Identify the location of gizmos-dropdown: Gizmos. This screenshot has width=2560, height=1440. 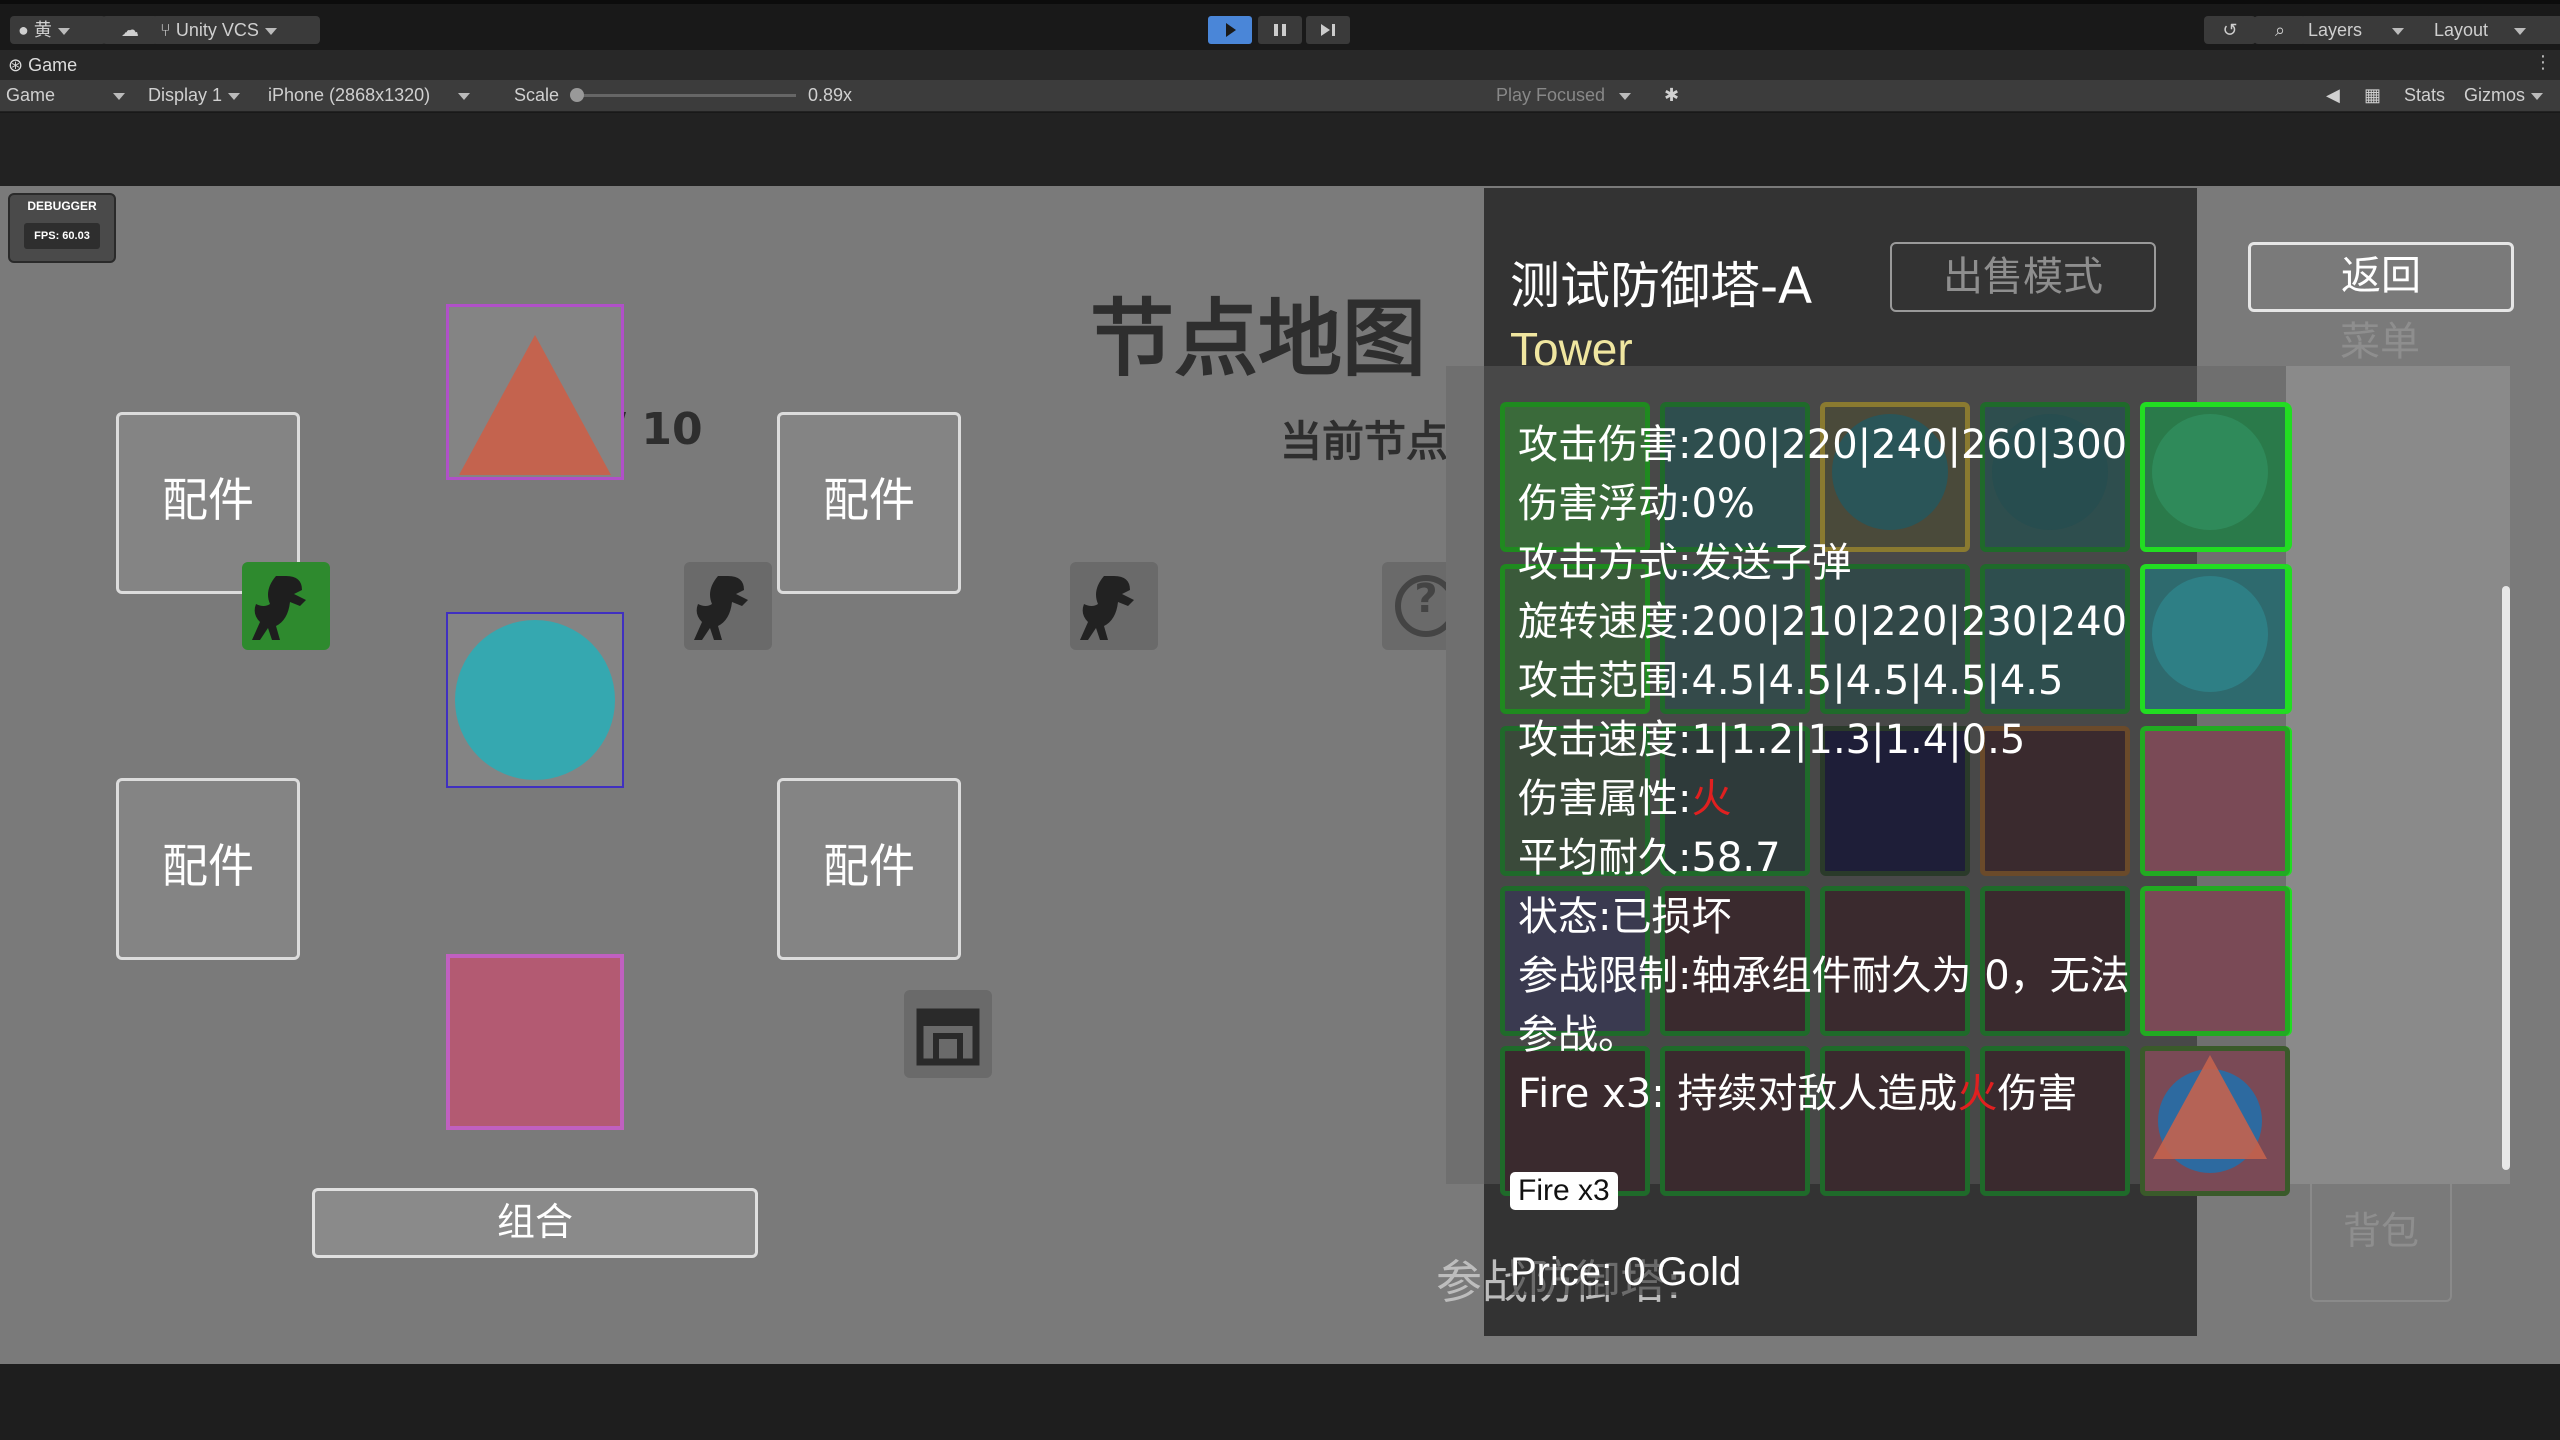
(2509, 95).